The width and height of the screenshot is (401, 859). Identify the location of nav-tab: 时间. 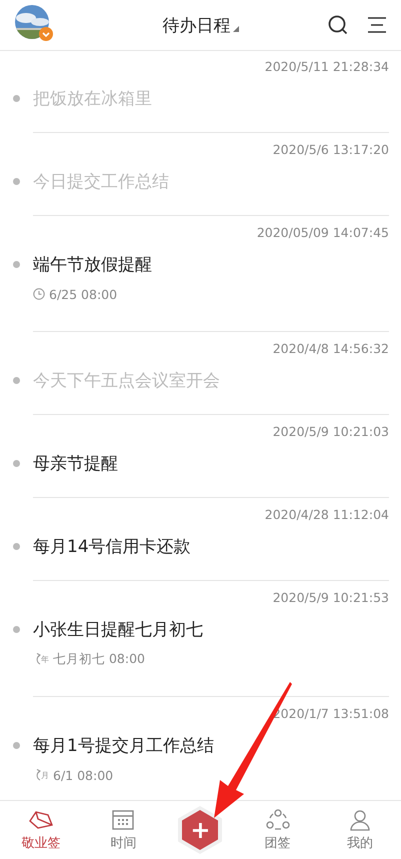
(123, 830).